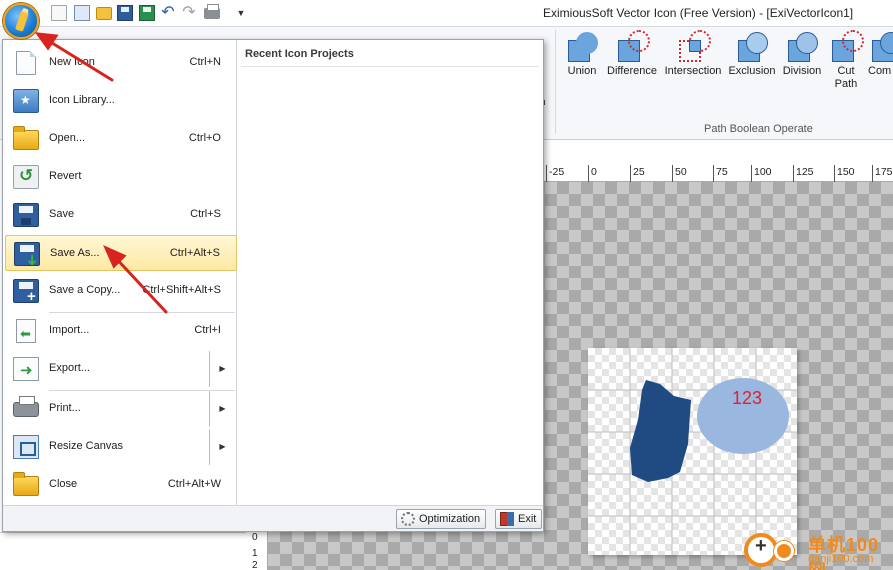  What do you see at coordinates (660, 431) in the screenshot?
I see `dark-blue-path-shape` at bounding box center [660, 431].